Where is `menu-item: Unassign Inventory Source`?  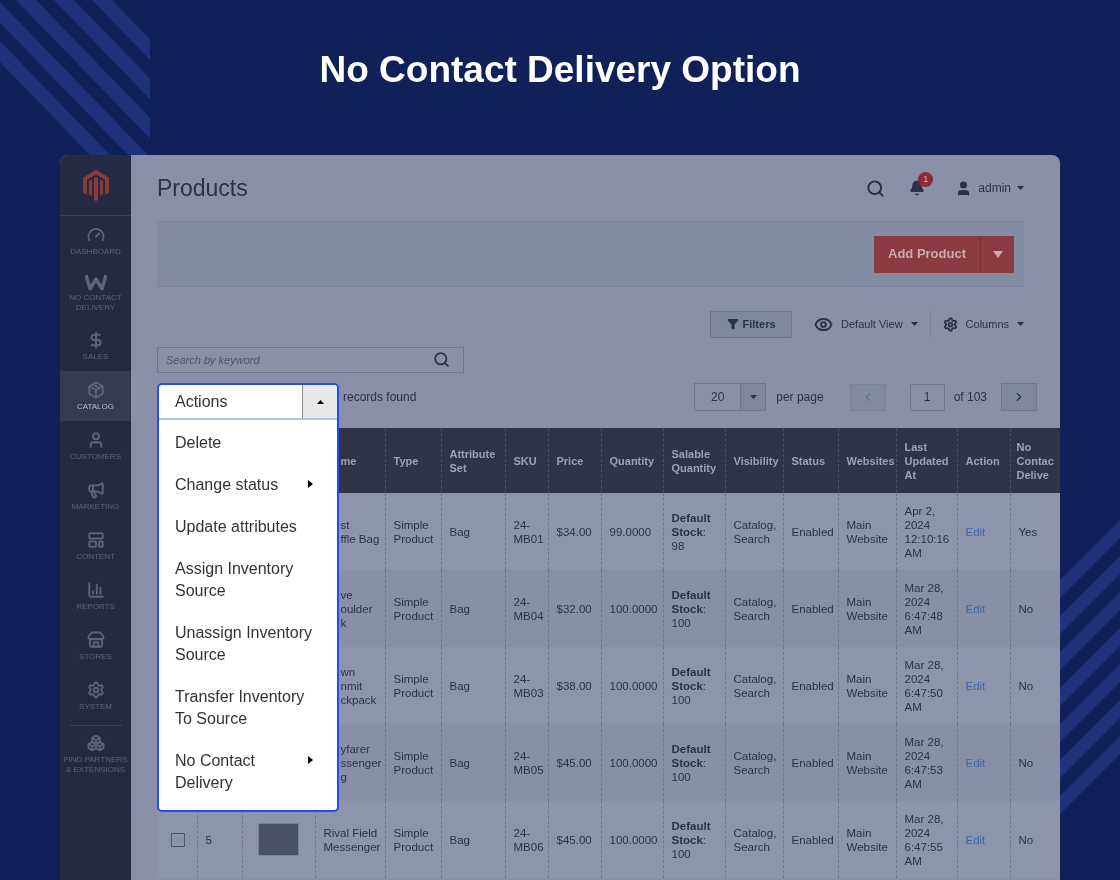
menu-item: Unassign Inventory Source is located at coordinates (248, 644).